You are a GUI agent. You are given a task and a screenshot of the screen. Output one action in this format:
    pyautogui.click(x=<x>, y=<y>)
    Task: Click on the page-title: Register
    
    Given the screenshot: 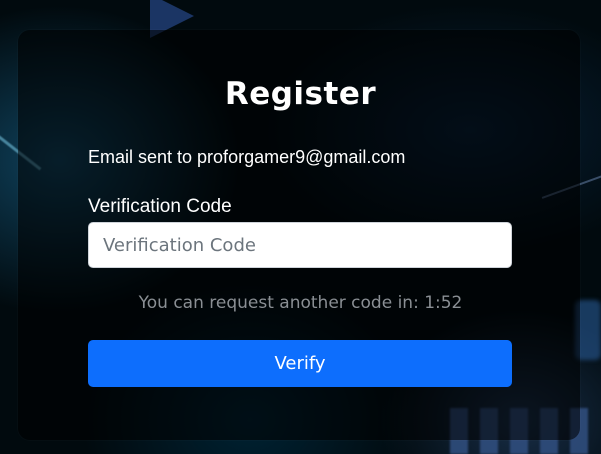 What is the action you would take?
    pyautogui.click(x=300, y=94)
    